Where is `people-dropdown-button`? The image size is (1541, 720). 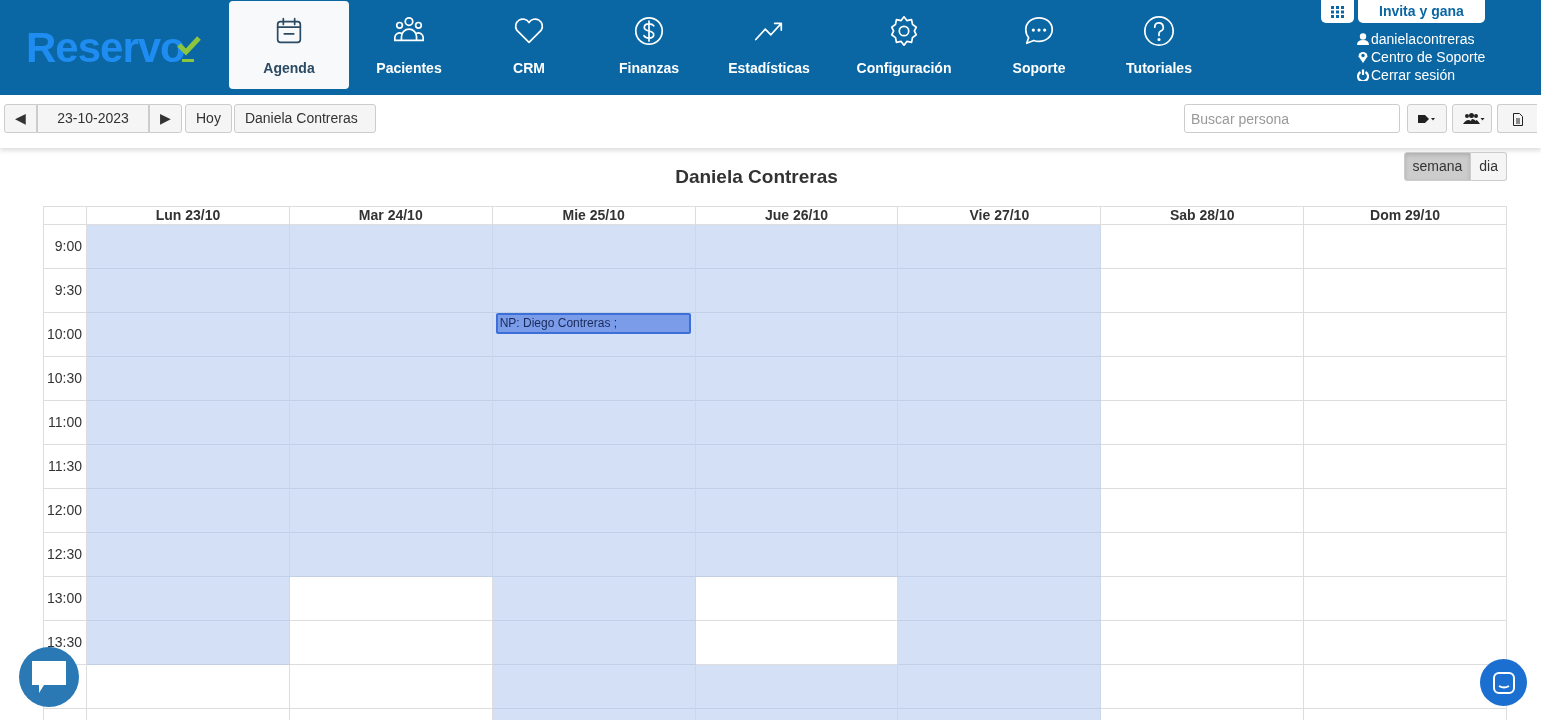
people-dropdown-button is located at coordinates (1472, 118).